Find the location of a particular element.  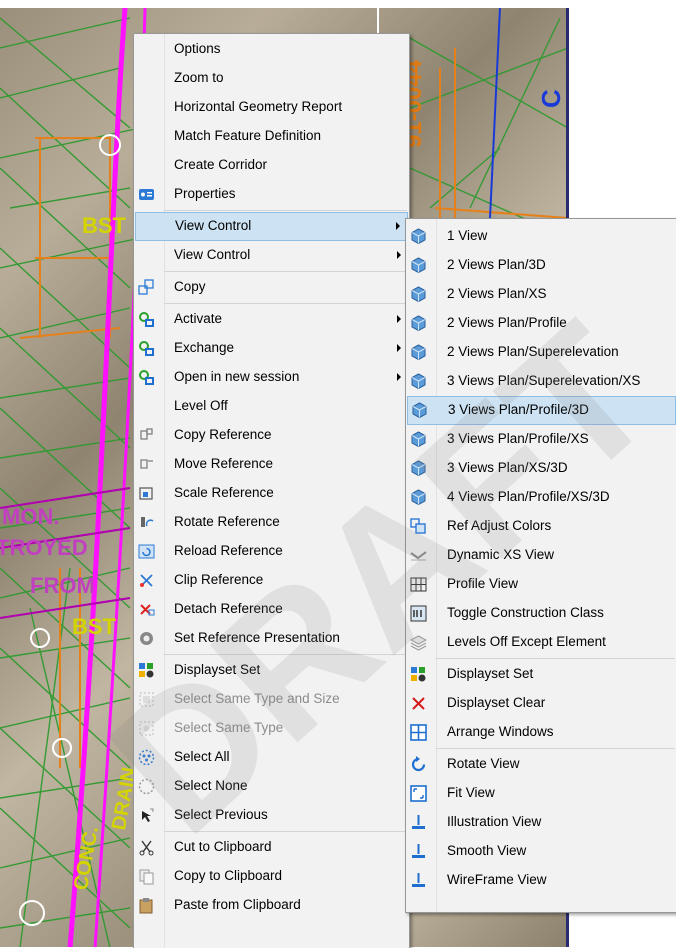

clipboard-copy-icon is located at coordinates (146, 876).